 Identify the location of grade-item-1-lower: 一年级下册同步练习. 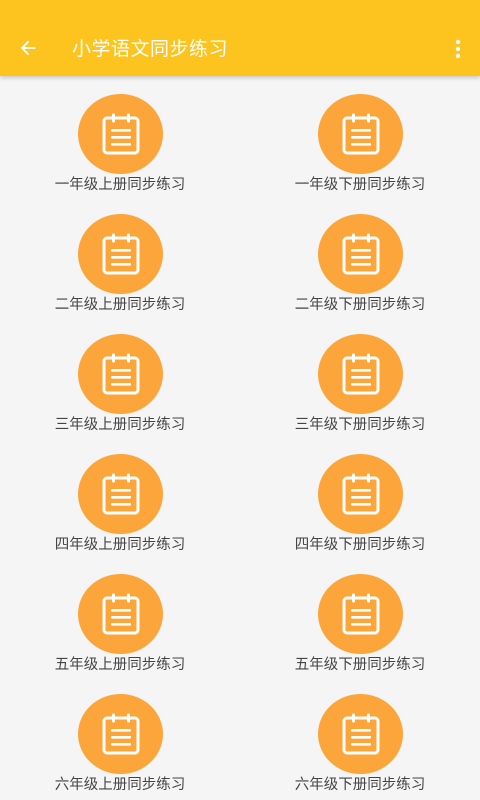
(360, 136).